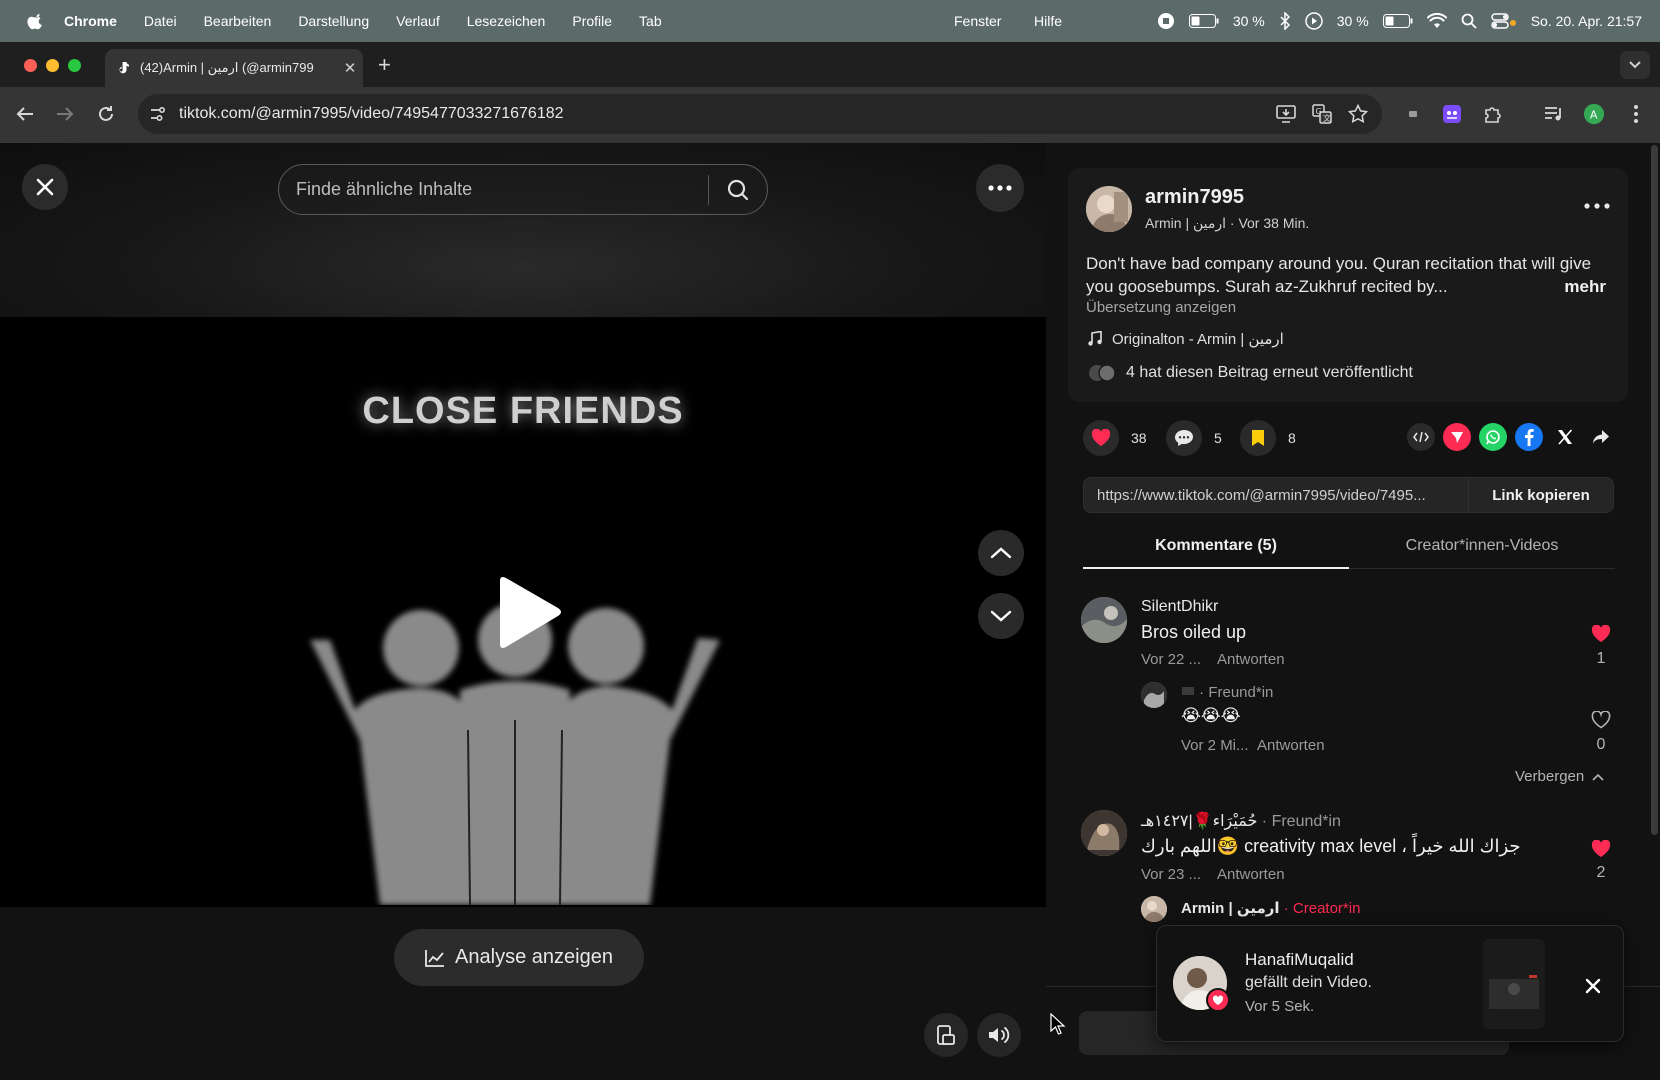  Describe the element at coordinates (1586, 21) in the screenshot. I see `menubar-clock: So. 20. Apr. 21:57` at that location.